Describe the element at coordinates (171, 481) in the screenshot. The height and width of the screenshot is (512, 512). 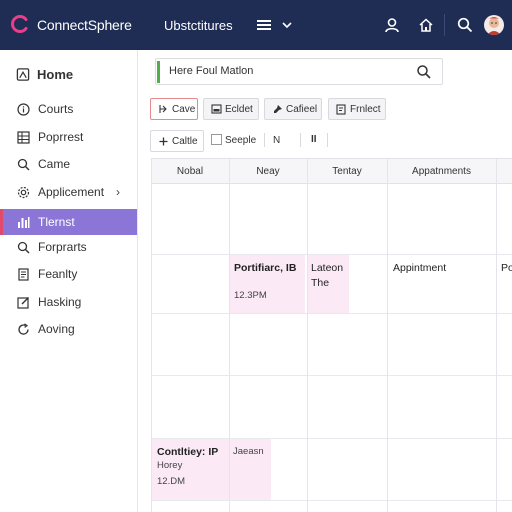
I see `event-time: 12.DM` at that location.